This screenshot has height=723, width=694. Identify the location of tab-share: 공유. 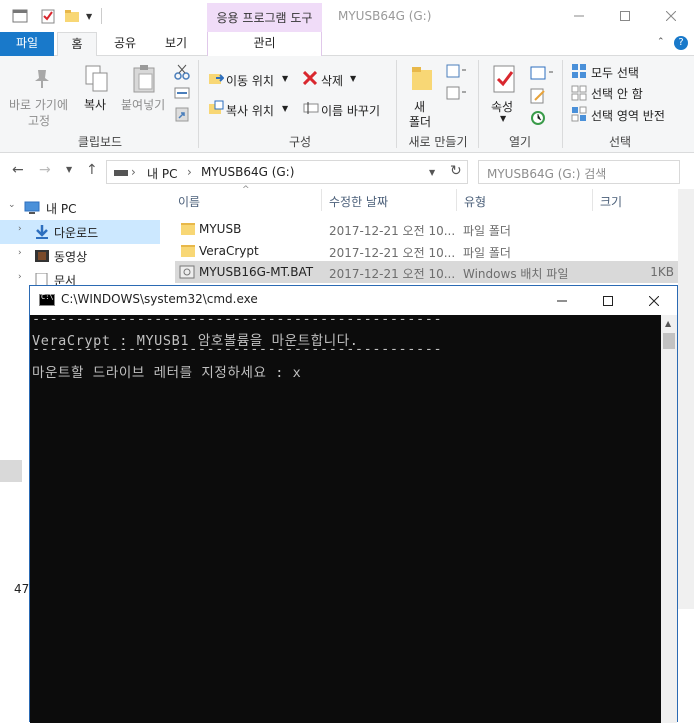
(125, 44).